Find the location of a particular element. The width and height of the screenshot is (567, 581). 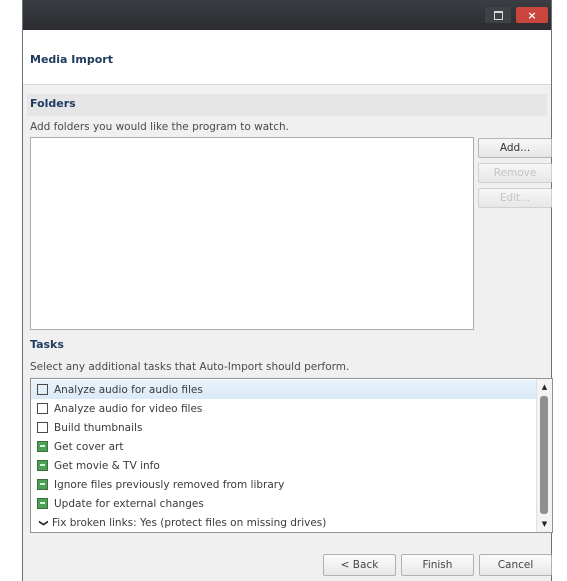

task-update-external-changes: Update for external changes is located at coordinates (283, 503).